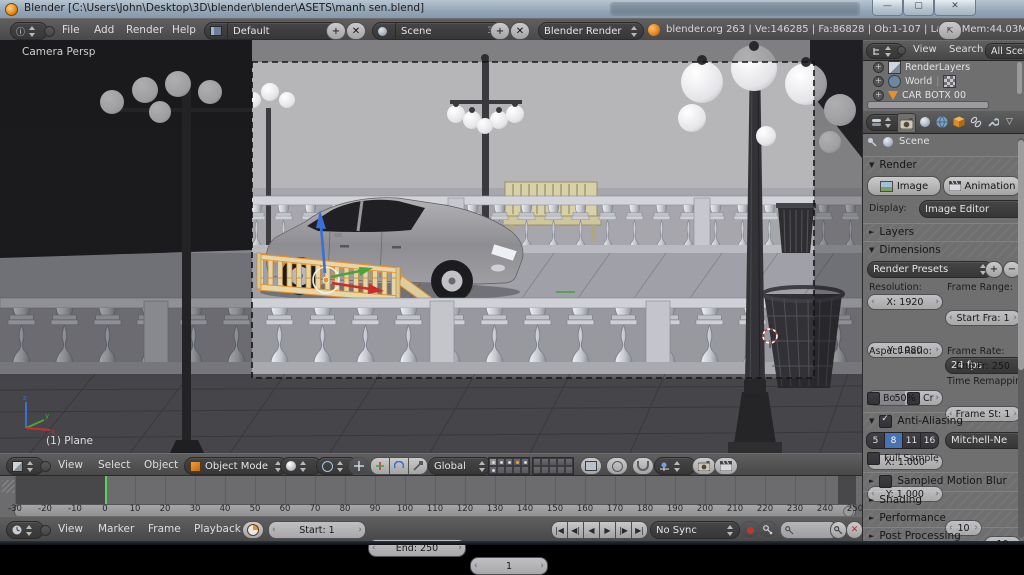 The width and height of the screenshot is (1024, 575). What do you see at coordinates (447, 31) in the screenshot?
I see `scene-name: Scene 3` at bounding box center [447, 31].